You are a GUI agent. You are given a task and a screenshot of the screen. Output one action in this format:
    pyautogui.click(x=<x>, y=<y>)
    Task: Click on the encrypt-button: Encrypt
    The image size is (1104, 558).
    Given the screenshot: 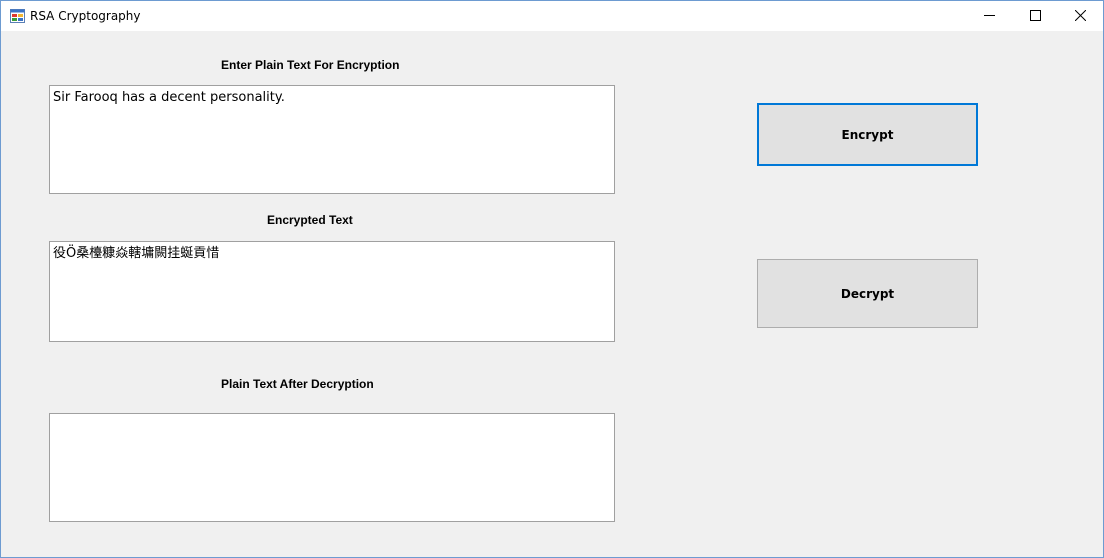 What is the action you would take?
    pyautogui.click(x=867, y=134)
    